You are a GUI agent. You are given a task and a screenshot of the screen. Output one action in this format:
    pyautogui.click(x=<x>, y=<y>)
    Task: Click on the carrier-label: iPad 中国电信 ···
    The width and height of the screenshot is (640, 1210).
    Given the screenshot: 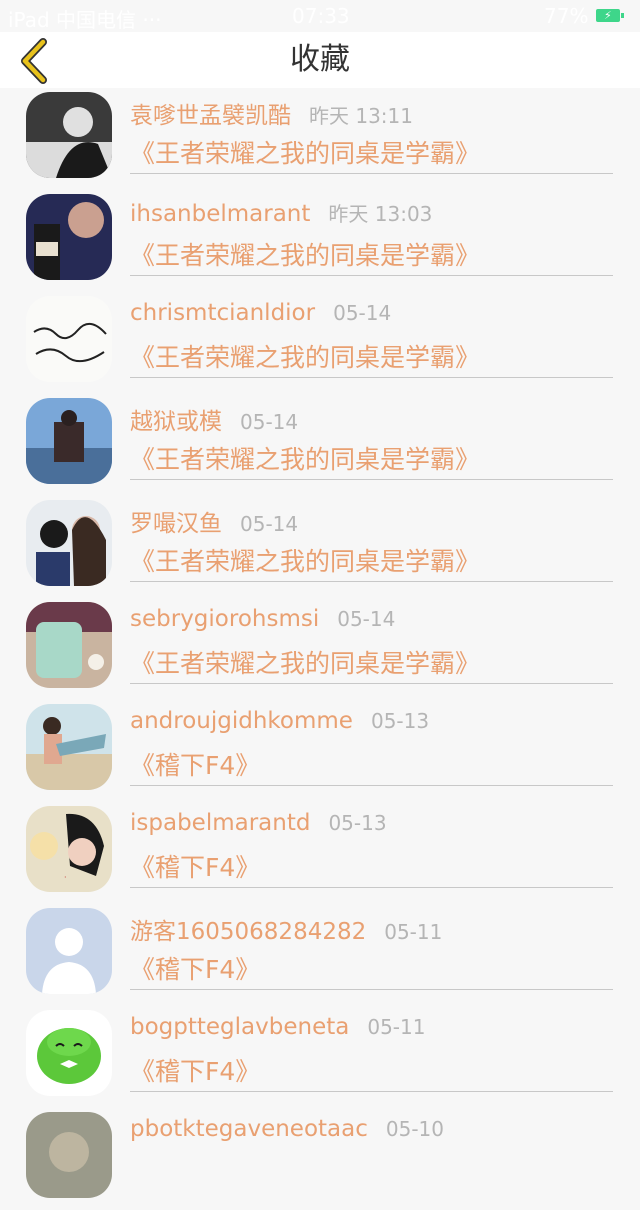 What is the action you would take?
    pyautogui.click(x=85, y=20)
    